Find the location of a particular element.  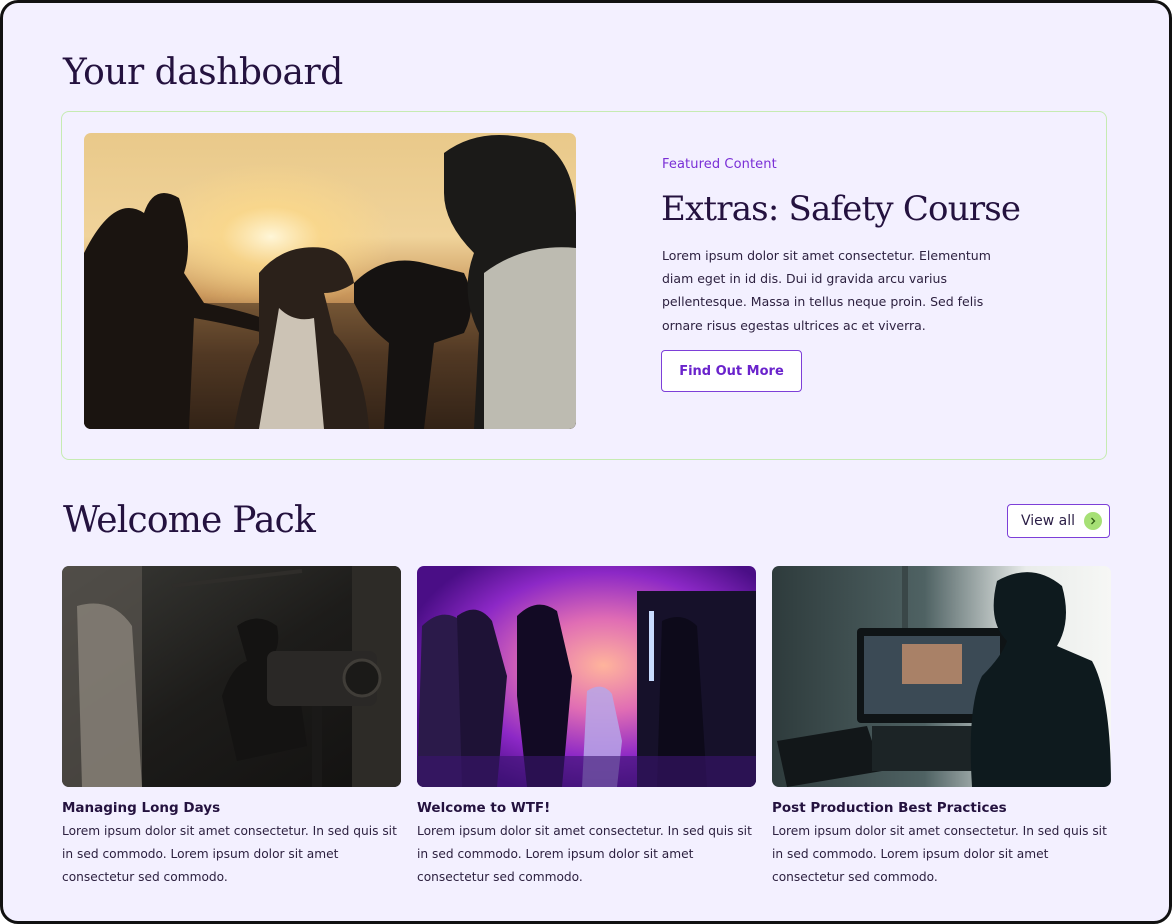

view-all-label: View all is located at coordinates (1048, 521).